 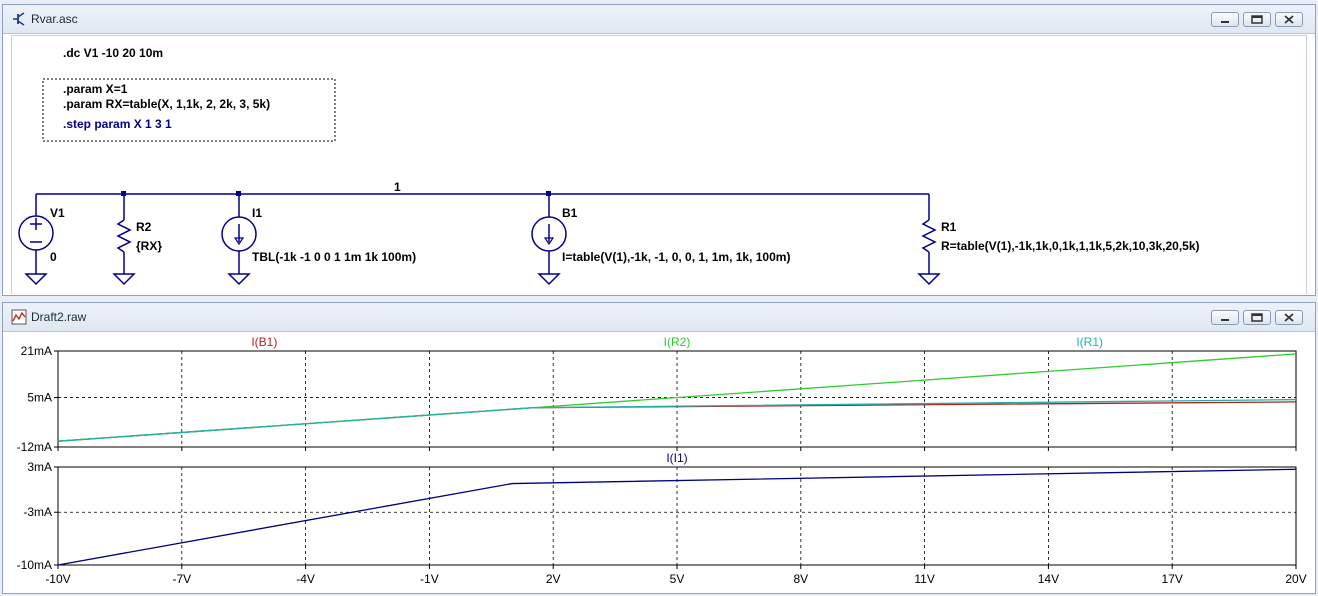 What do you see at coordinates (1295, 579) in the screenshot?
I see `x-tick-label: 20V` at bounding box center [1295, 579].